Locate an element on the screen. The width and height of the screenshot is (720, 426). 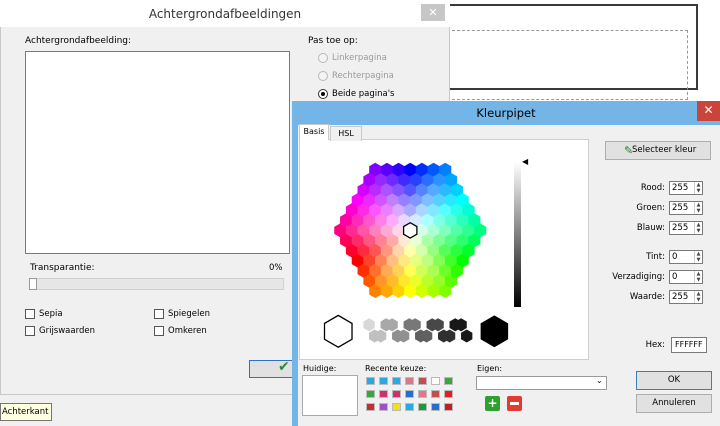
tooltip: Achterkant is located at coordinates (26, 412).